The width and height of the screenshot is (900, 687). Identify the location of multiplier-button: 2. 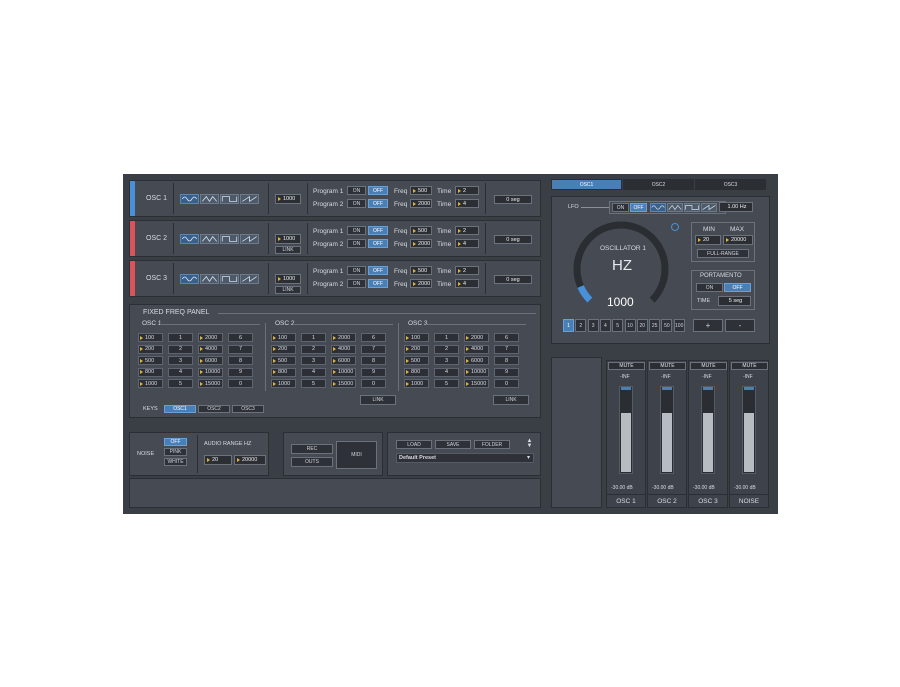
(581, 325).